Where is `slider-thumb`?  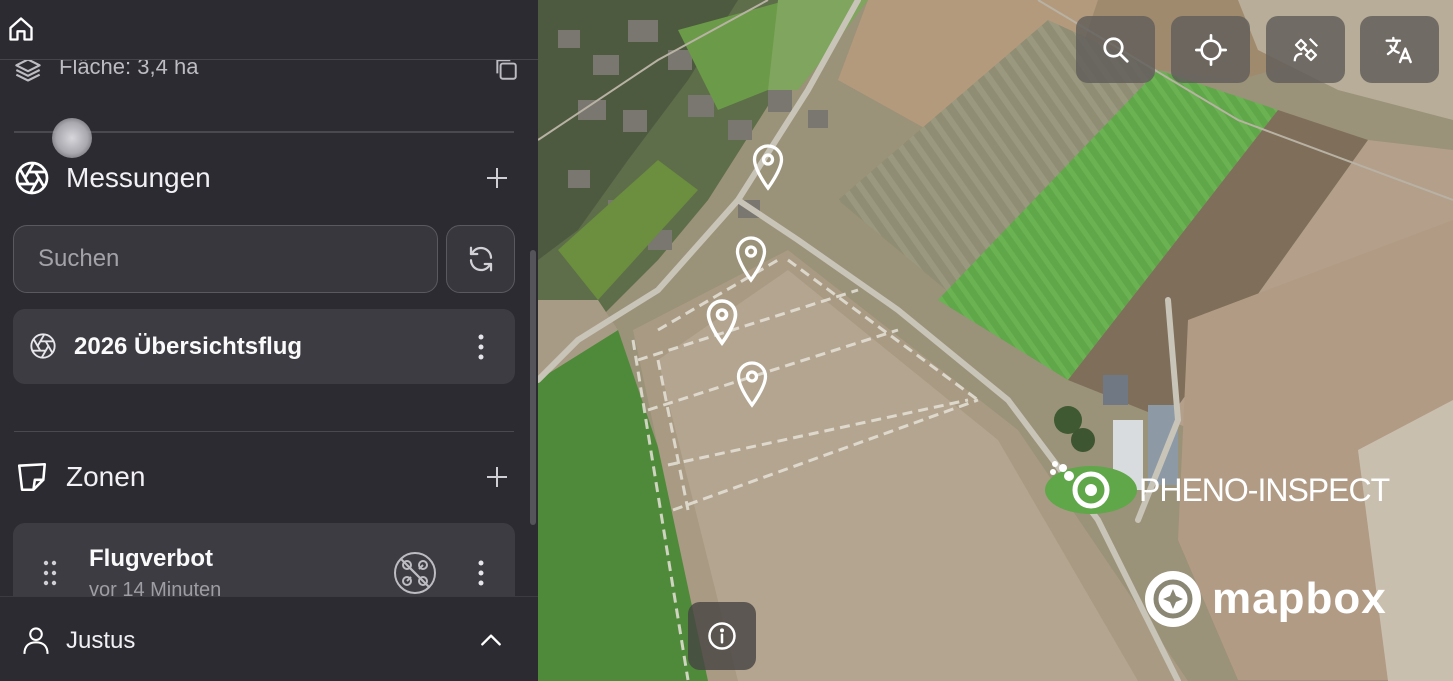
slider-thumb is located at coordinates (72, 138).